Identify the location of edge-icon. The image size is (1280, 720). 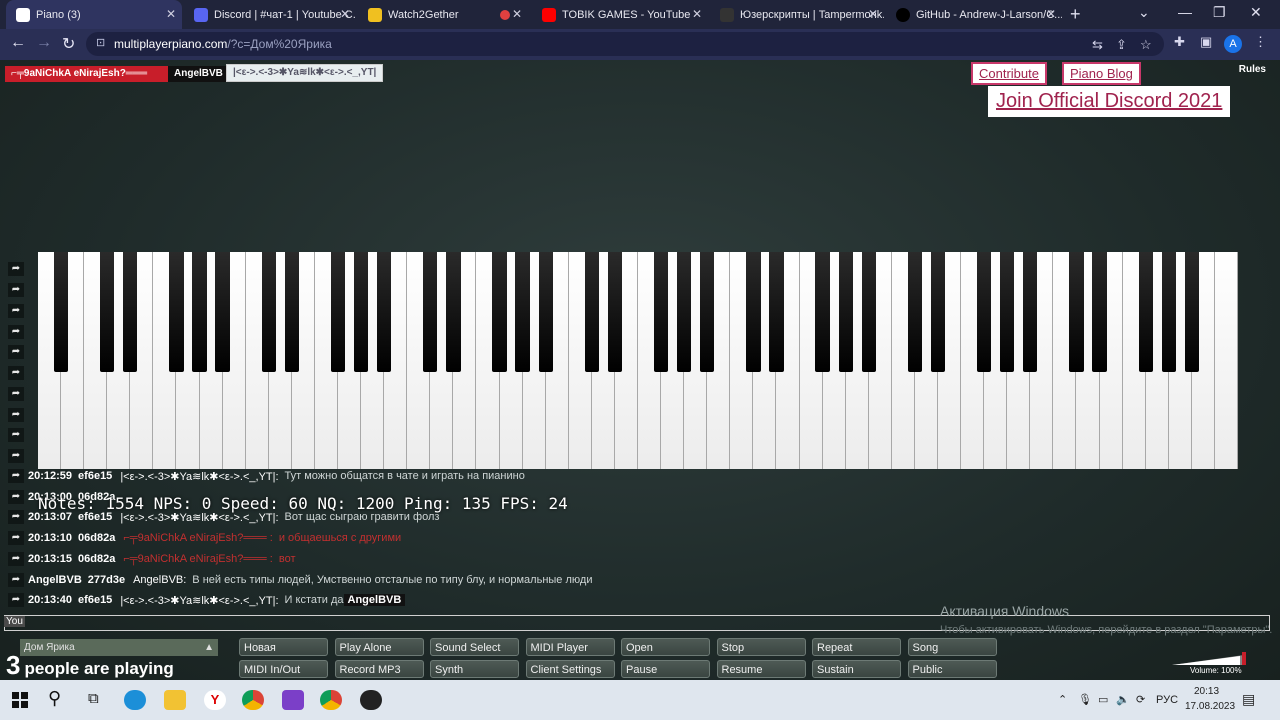
(135, 700).